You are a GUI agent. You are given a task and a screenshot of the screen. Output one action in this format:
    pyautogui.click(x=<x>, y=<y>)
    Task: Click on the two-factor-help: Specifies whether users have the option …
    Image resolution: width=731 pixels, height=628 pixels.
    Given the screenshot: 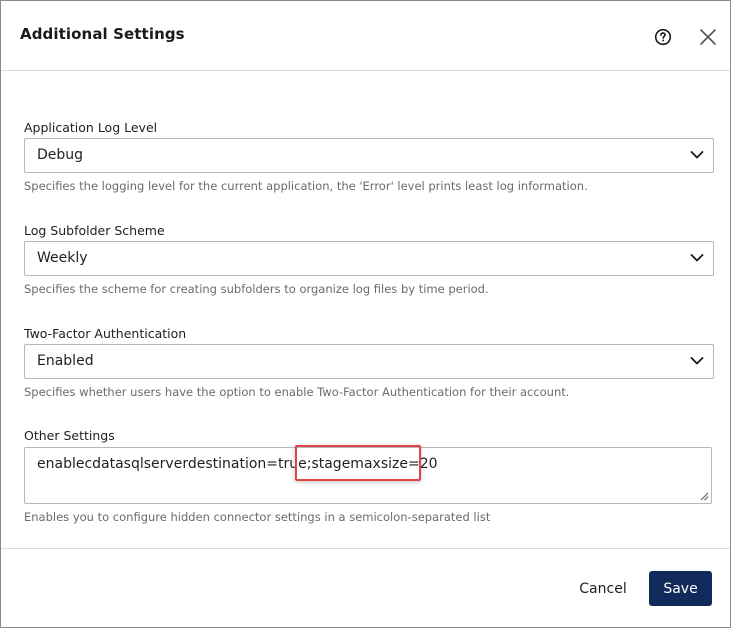 What is the action you would take?
    pyautogui.click(x=297, y=392)
    